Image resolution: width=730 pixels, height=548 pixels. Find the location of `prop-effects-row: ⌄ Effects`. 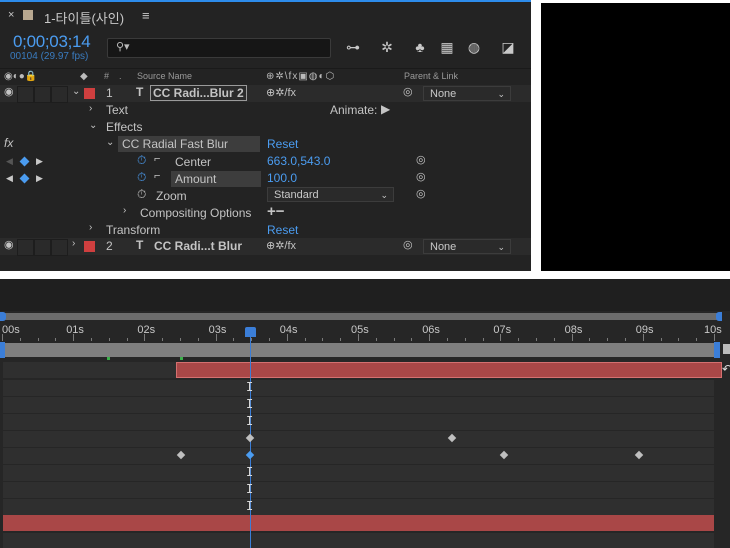

prop-effects-row: ⌄ Effects is located at coordinates (265, 127).